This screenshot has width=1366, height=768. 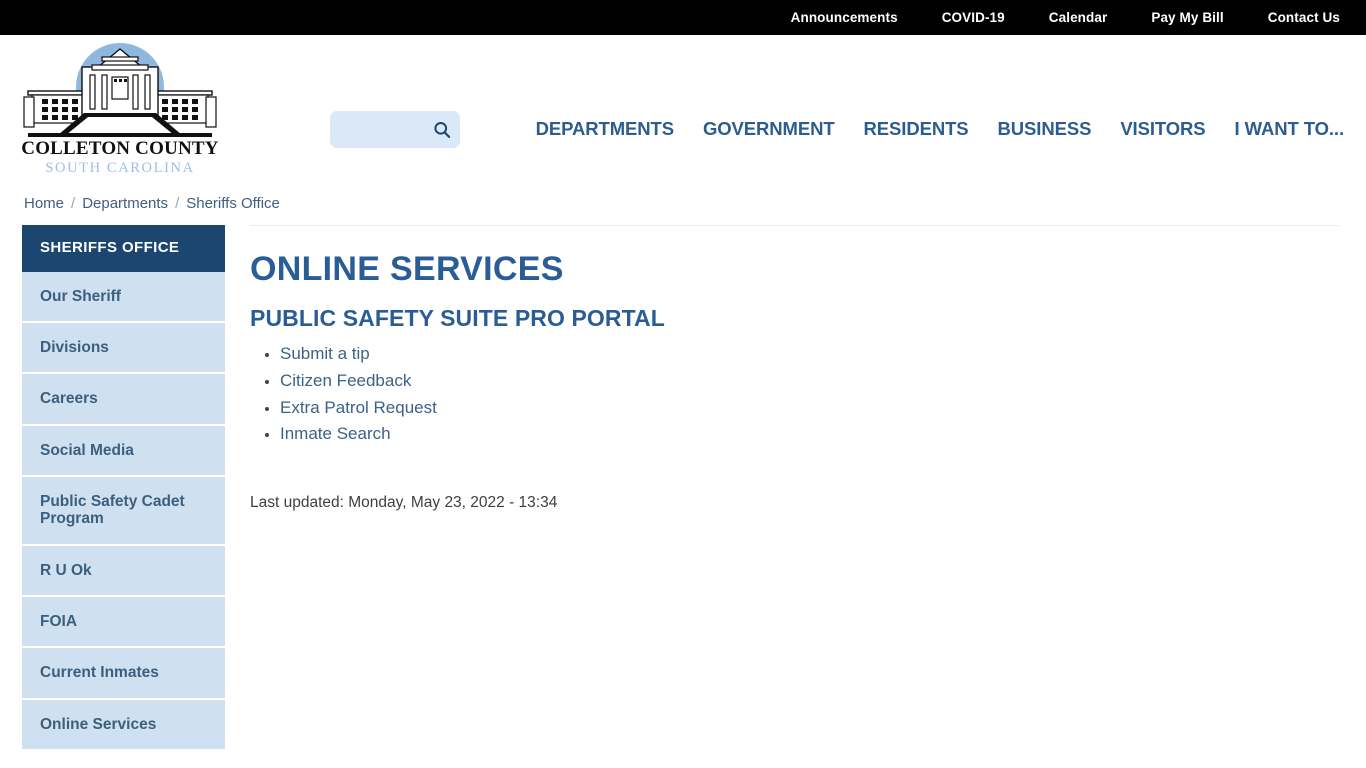 I want to click on utility-link-contact-us: Contact Us, so click(x=1304, y=17).